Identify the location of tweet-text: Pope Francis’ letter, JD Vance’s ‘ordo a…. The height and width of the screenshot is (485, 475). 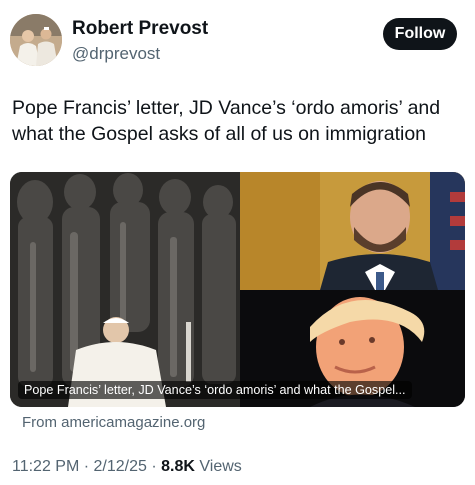
(226, 121).